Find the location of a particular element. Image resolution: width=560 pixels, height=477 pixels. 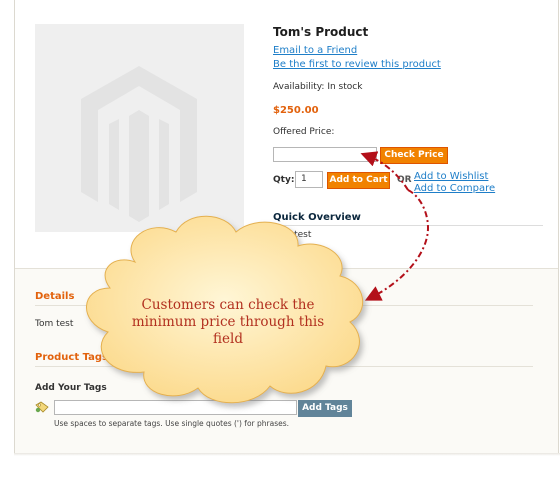

availability: Availability: In stock is located at coordinates (317, 87).